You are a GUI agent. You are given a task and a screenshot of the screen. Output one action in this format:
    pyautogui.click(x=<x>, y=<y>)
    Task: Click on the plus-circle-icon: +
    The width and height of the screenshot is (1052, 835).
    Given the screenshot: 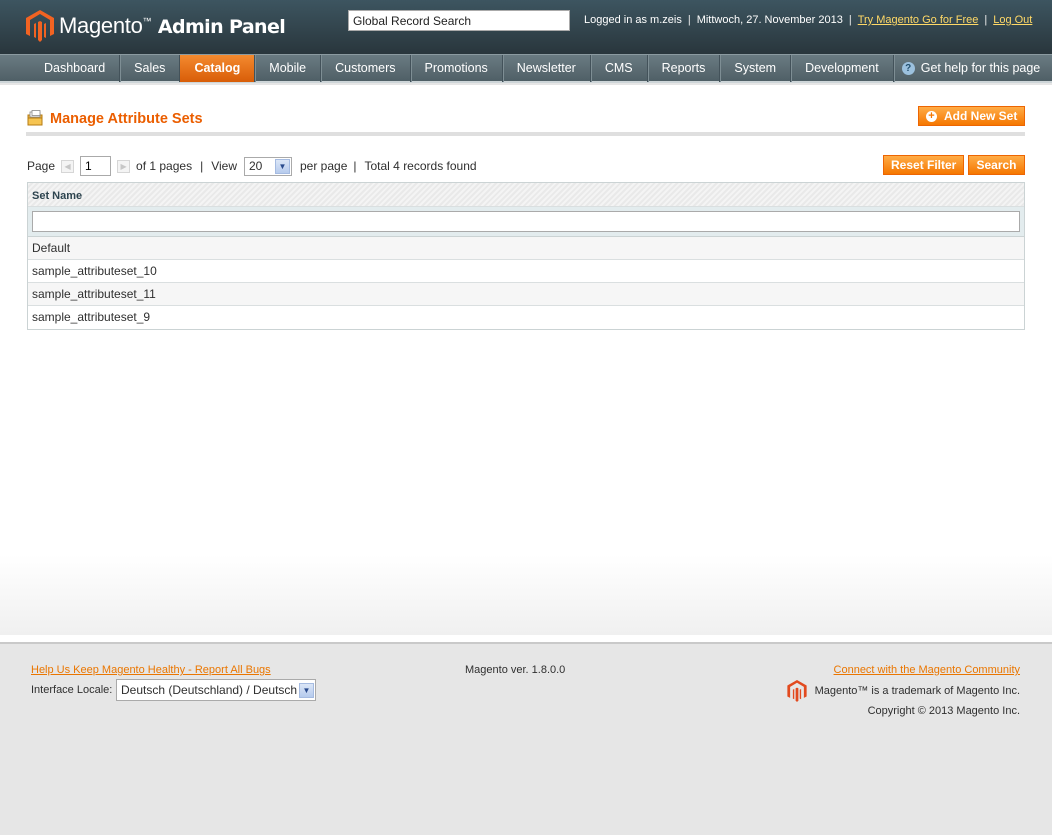 What is the action you would take?
    pyautogui.click(x=931, y=116)
    